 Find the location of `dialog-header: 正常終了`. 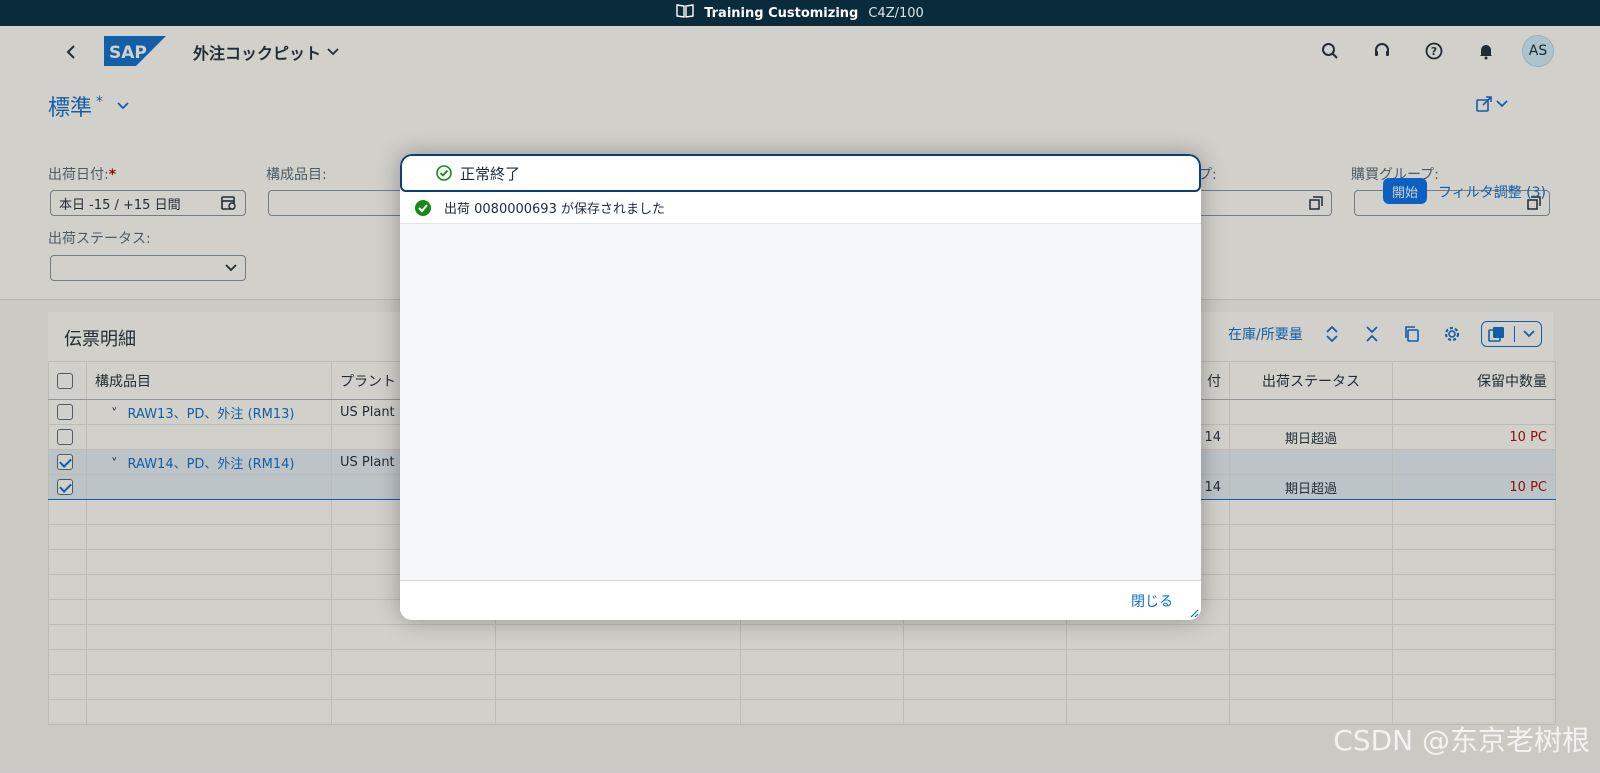

dialog-header: 正常終了 is located at coordinates (800, 173).